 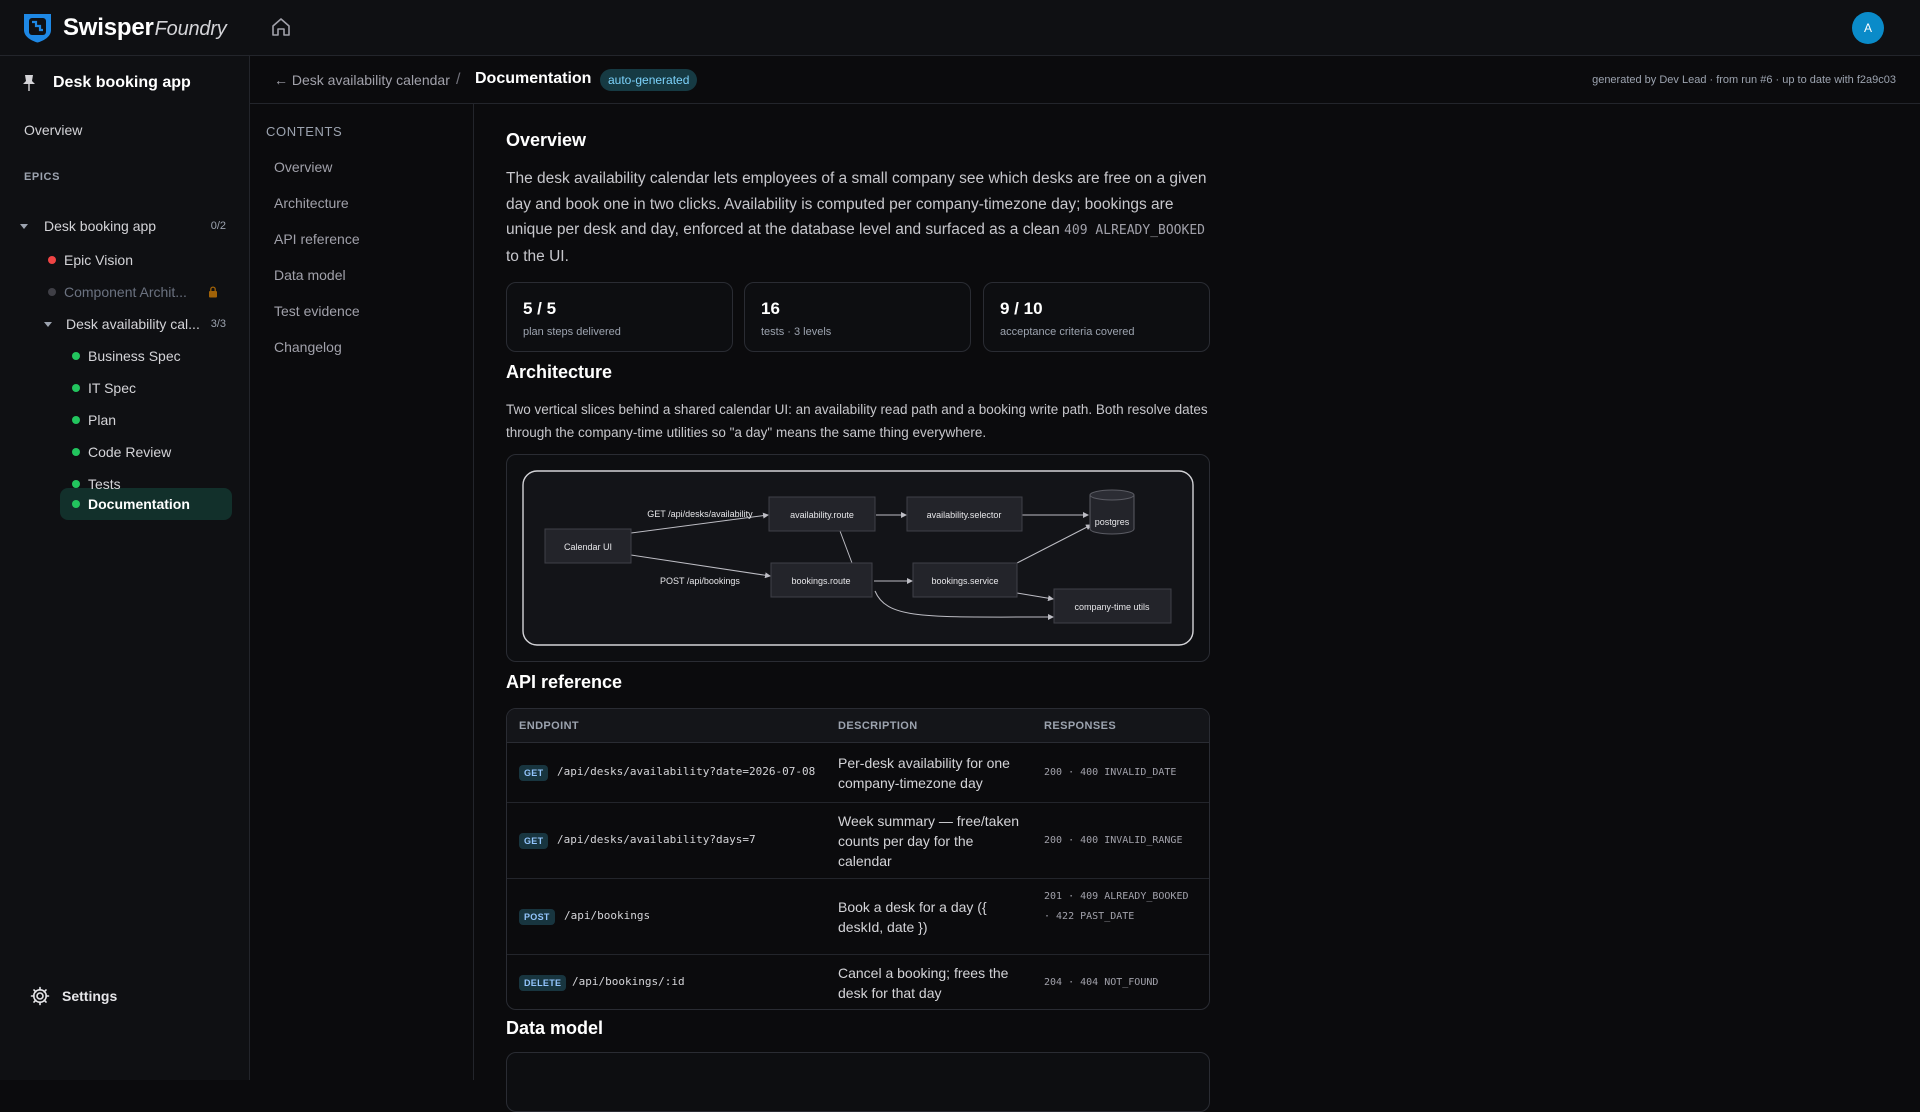 What do you see at coordinates (317, 239) in the screenshot?
I see `toc-item-api-reference: API reference` at bounding box center [317, 239].